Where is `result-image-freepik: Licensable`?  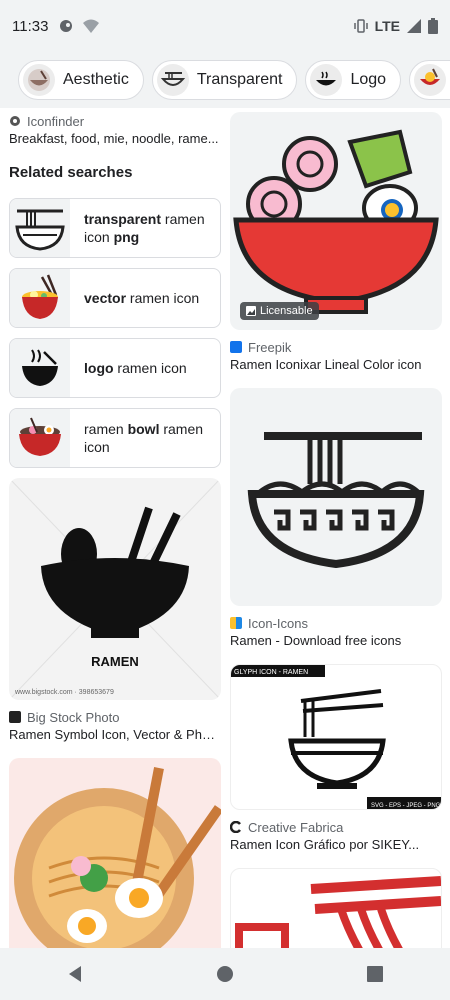
result-image-freepik: Licensable is located at coordinates (336, 221).